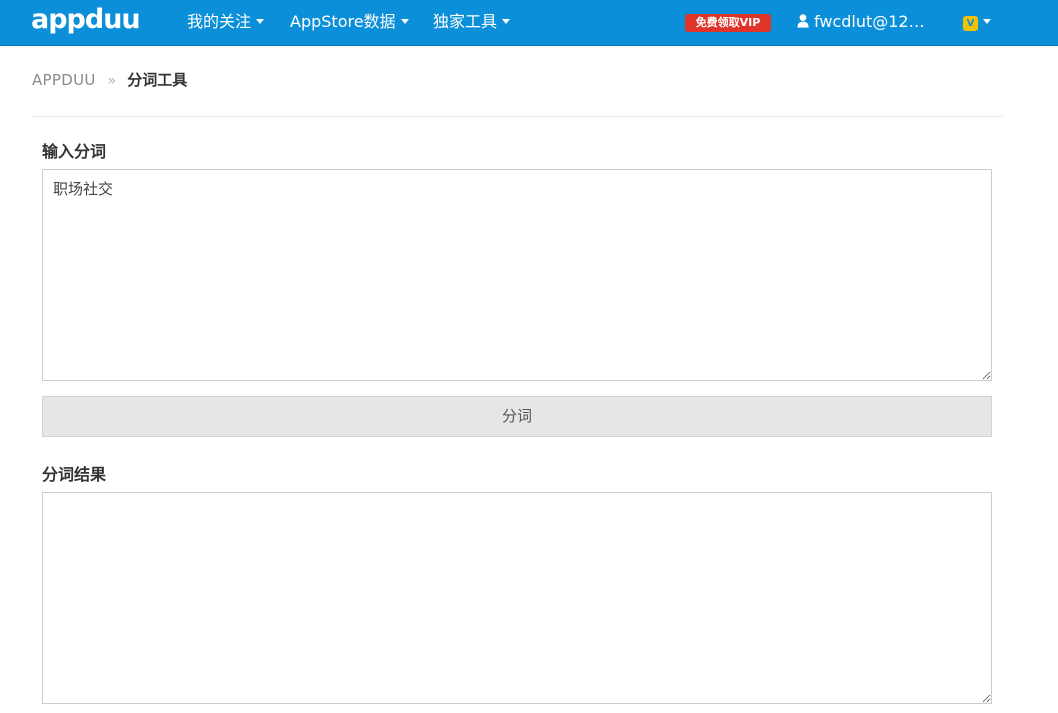 Image resolution: width=1058 pixels, height=713 pixels. I want to click on svg-text: appduu, so click(85, 20).